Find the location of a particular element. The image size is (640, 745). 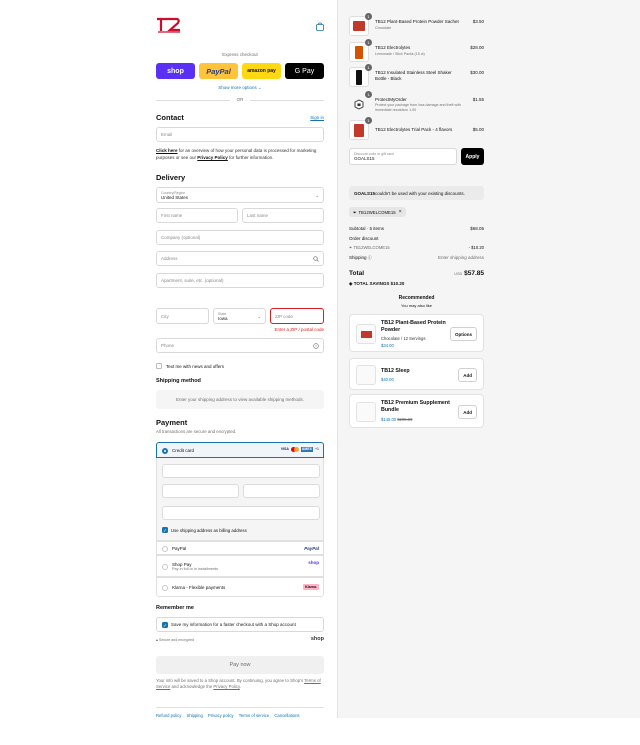

klarna-radio is located at coordinates (165, 587).